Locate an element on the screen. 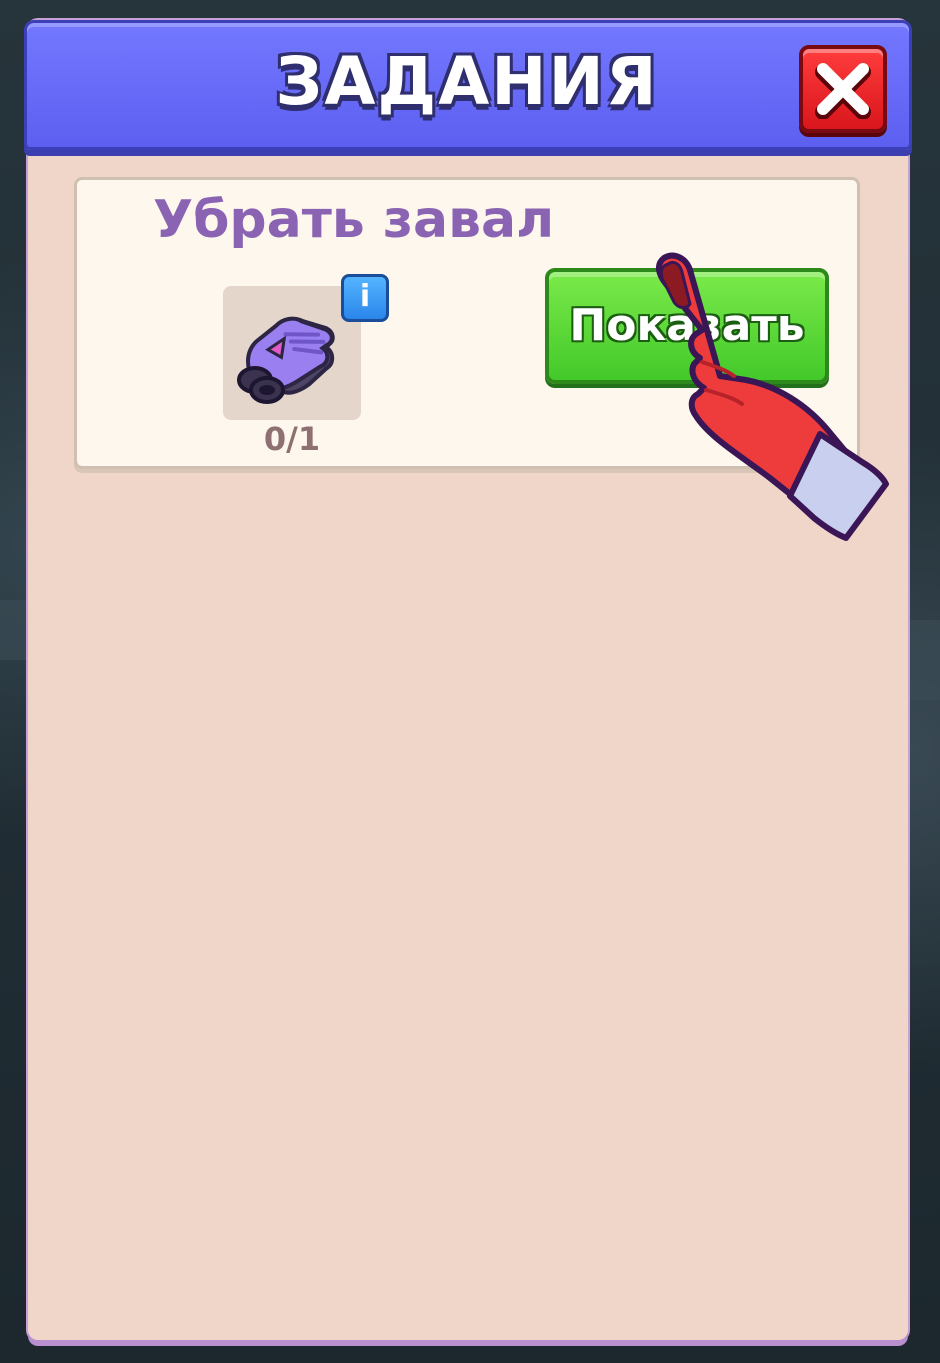 The height and width of the screenshot is (1363, 940). close-x-icon is located at coordinates (843, 91).